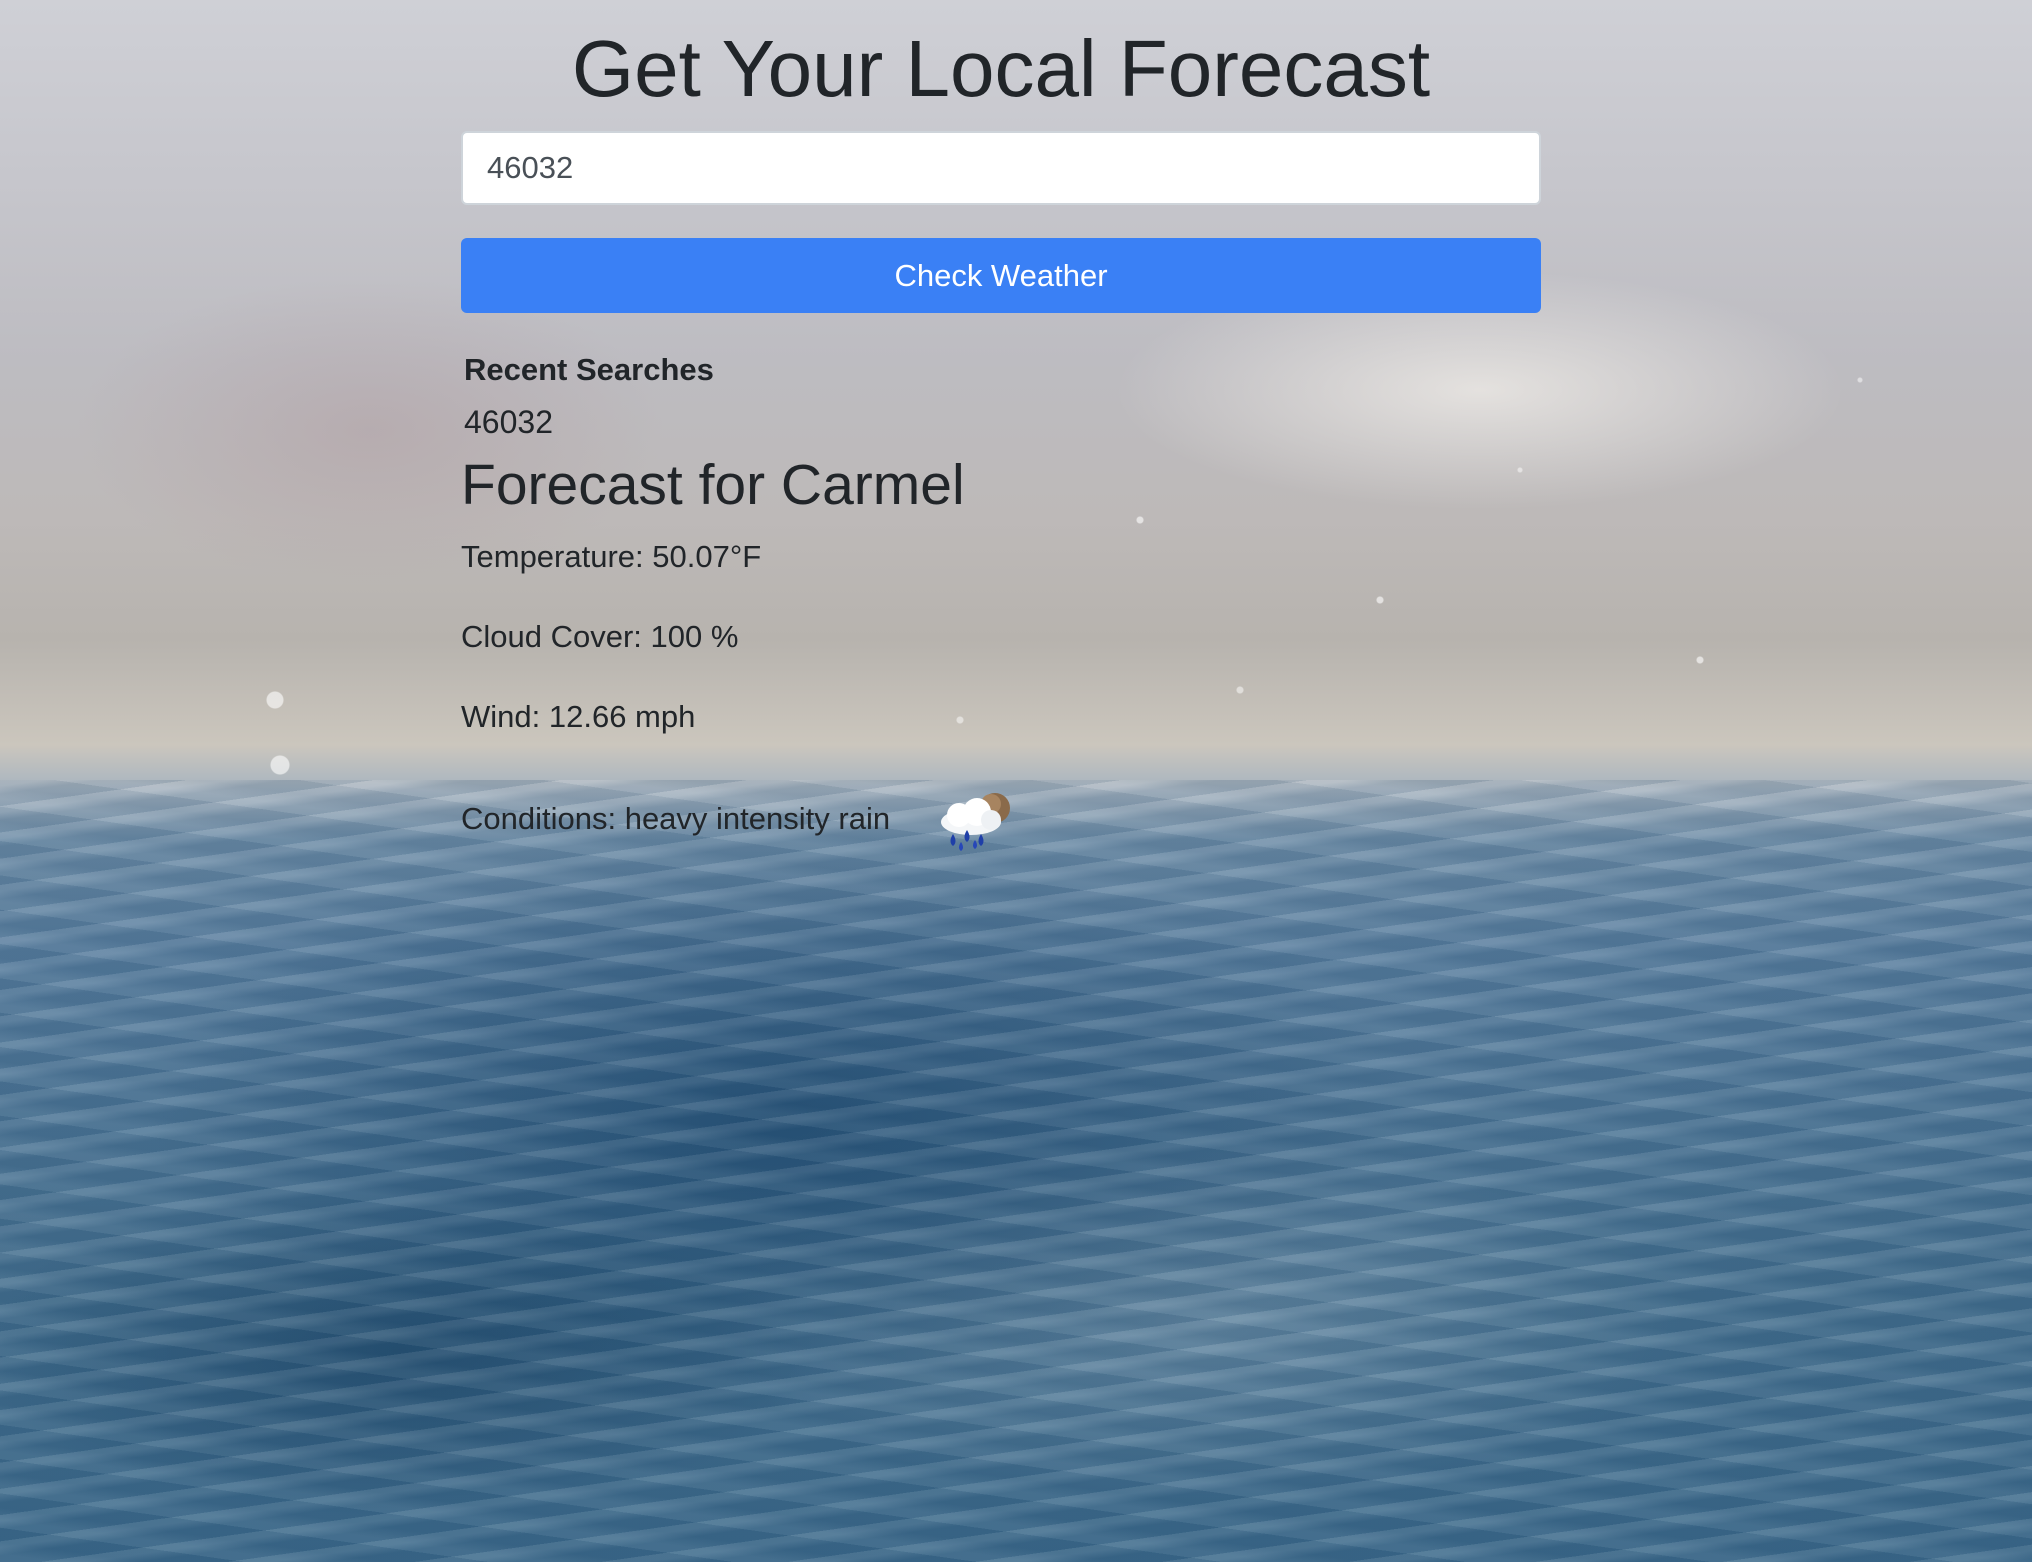  What do you see at coordinates (589, 369) in the screenshot?
I see `recent-searches-heading: Recent Searches` at bounding box center [589, 369].